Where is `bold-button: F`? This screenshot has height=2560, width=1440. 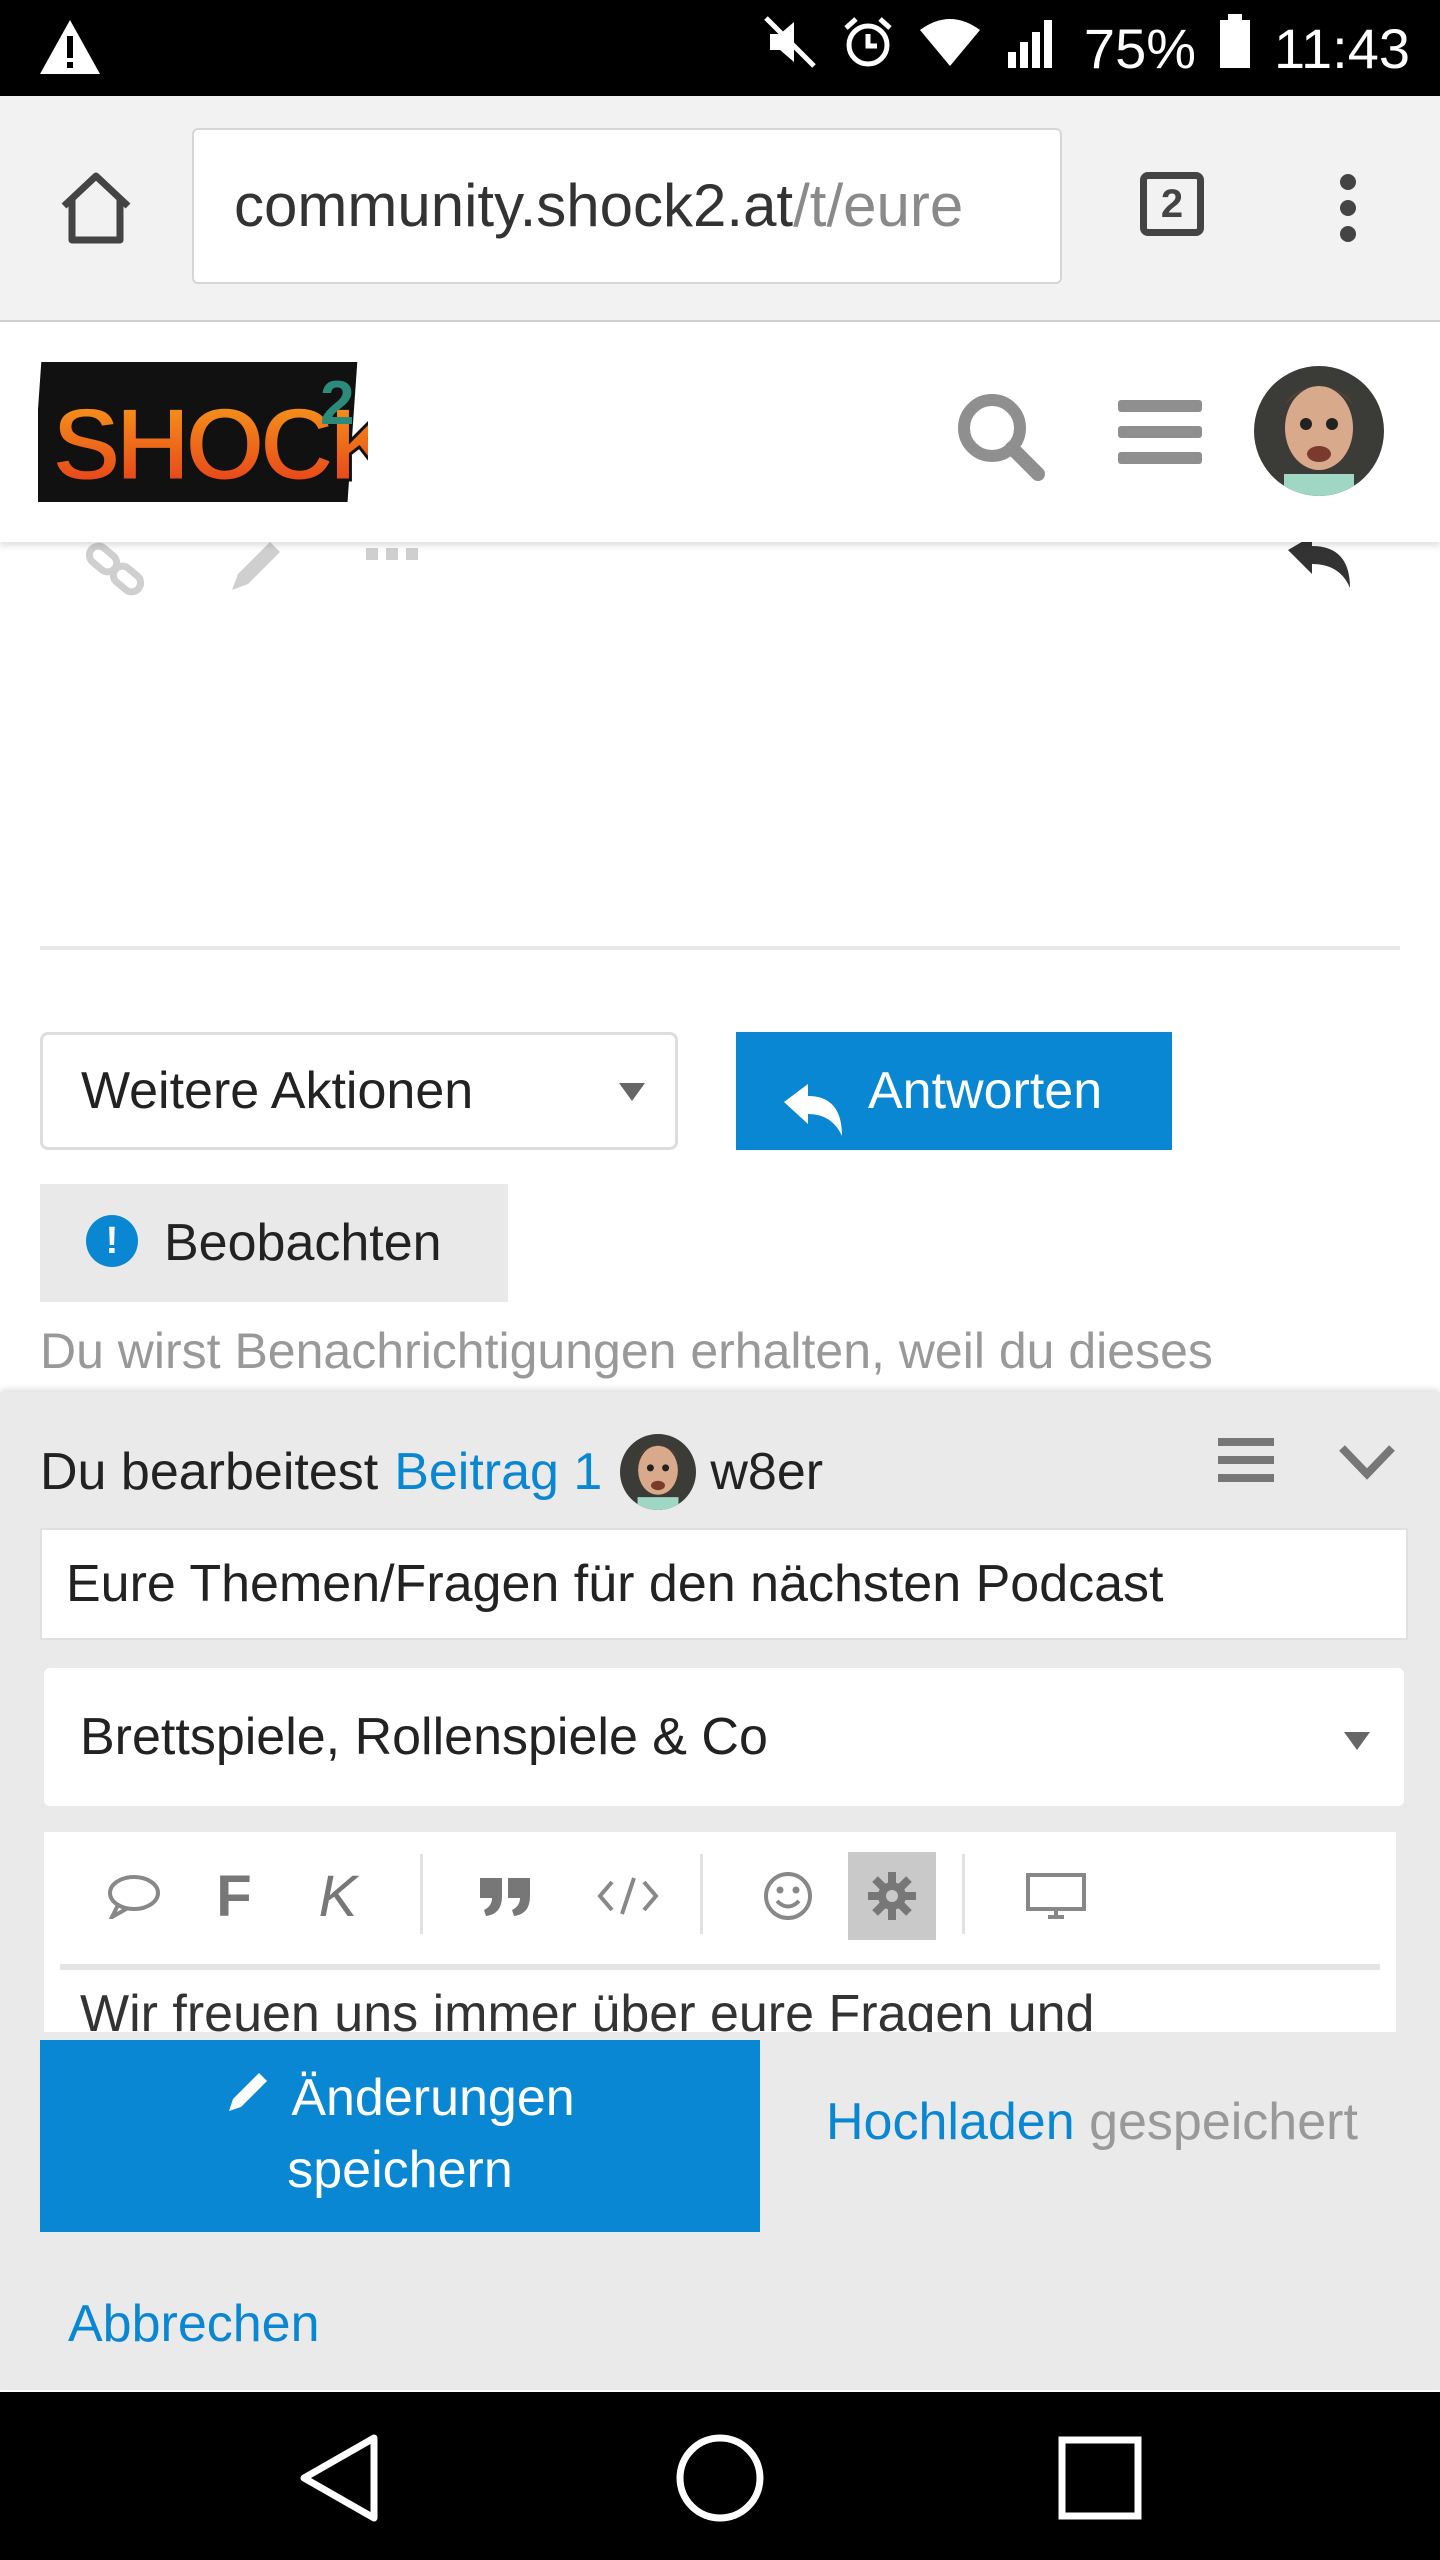 bold-button: F is located at coordinates (234, 1896).